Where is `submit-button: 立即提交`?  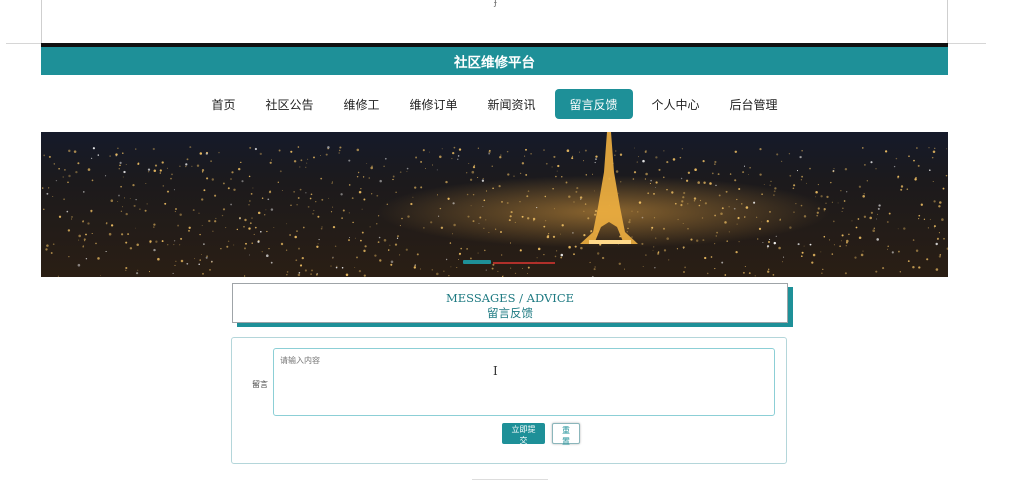 submit-button: 立即提交 is located at coordinates (523, 434).